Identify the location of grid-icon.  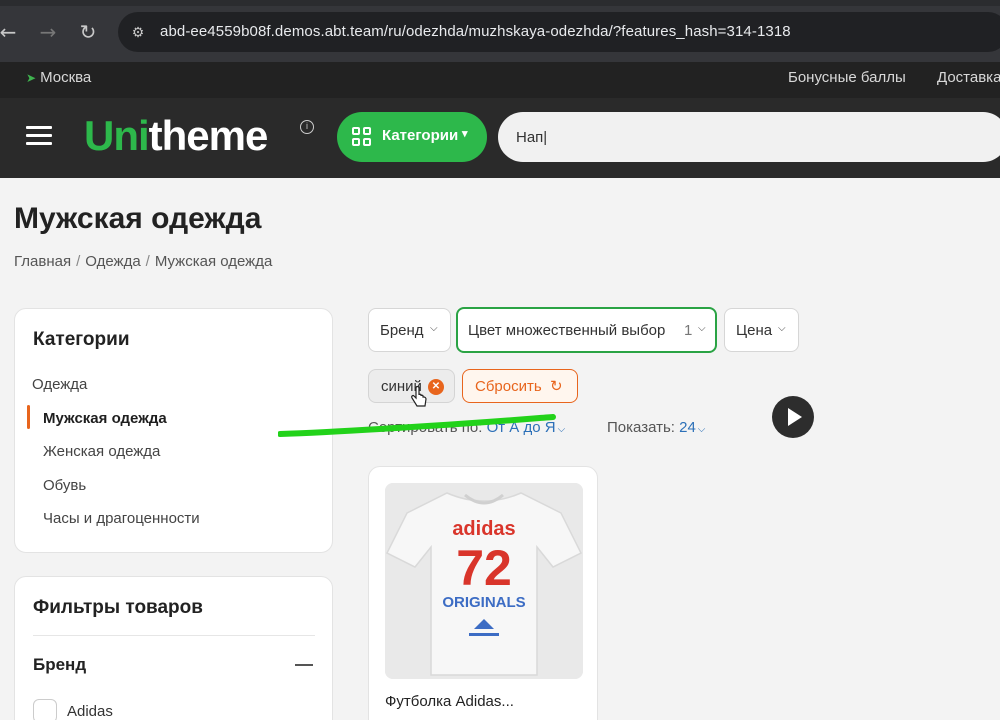
(362, 137).